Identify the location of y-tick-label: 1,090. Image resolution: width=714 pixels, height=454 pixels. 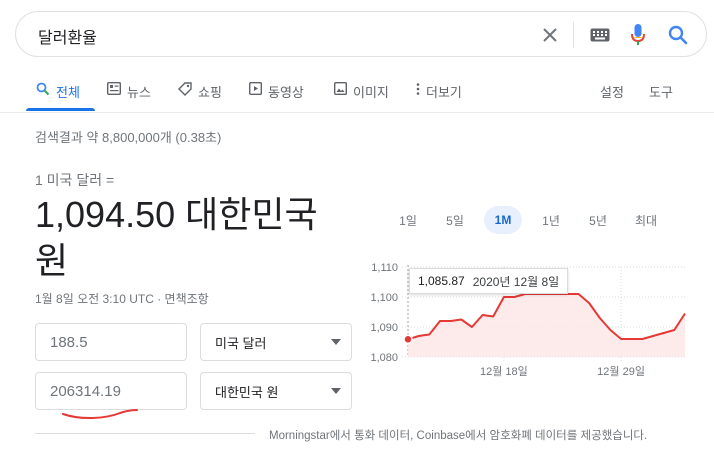
(384, 328).